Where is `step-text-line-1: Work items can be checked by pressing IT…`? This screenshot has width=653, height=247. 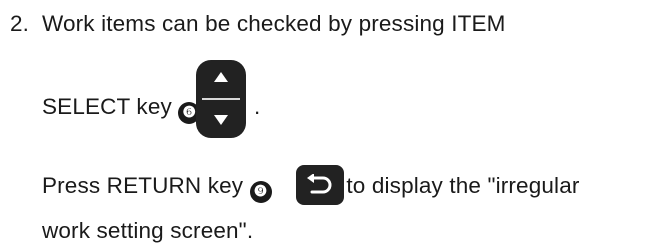 step-text-line-1: Work items can be checked by pressing IT… is located at coordinates (274, 23).